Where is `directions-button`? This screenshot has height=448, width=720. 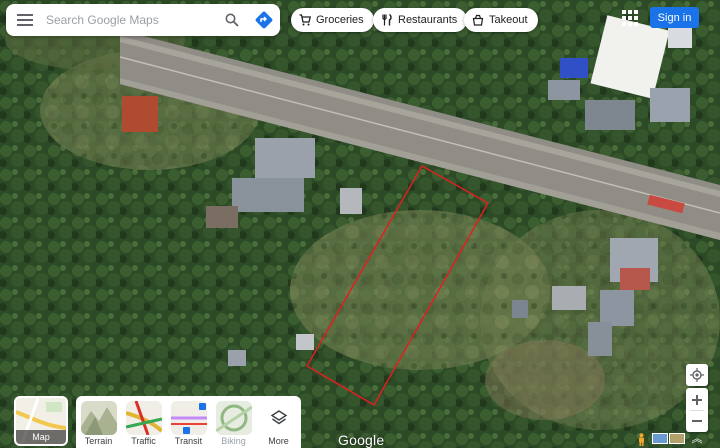 directions-button is located at coordinates (264, 20).